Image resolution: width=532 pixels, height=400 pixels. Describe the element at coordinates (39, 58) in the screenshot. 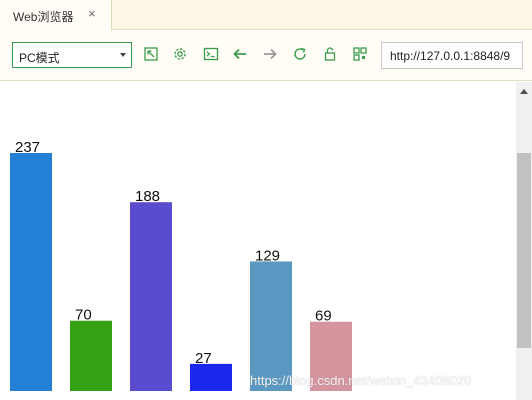

I see `mode-select-value: PC模式` at that location.